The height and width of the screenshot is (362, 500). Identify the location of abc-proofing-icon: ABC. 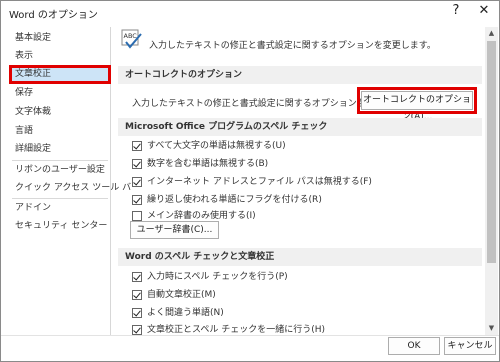
(132, 40).